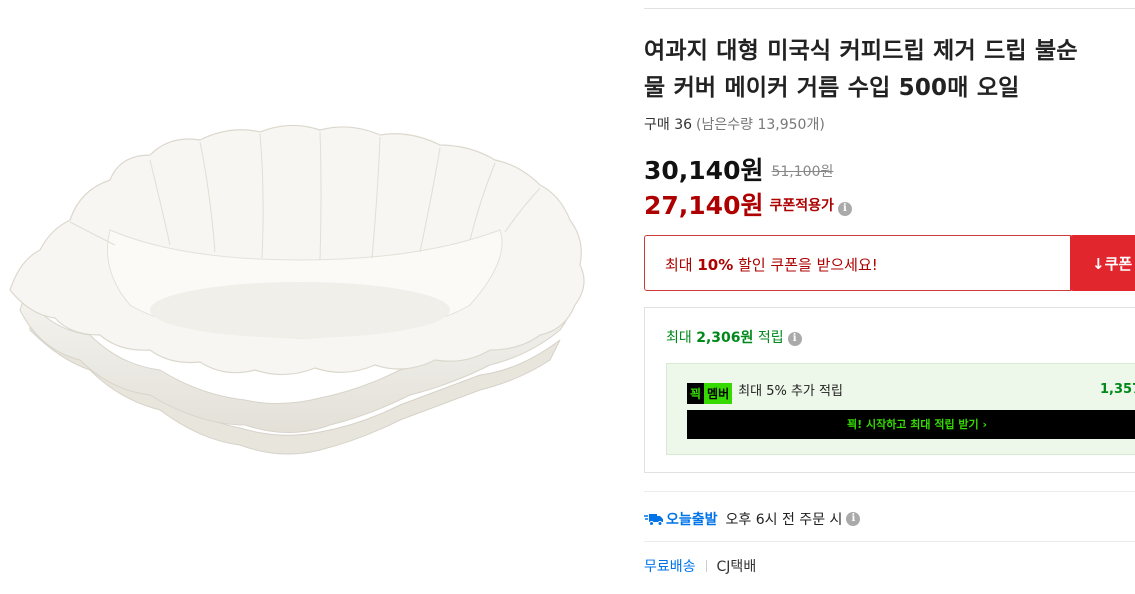 The width and height of the screenshot is (1135, 594). What do you see at coordinates (1117, 389) in the screenshot?
I see `membership-reward-amount: 1,357` at bounding box center [1117, 389].